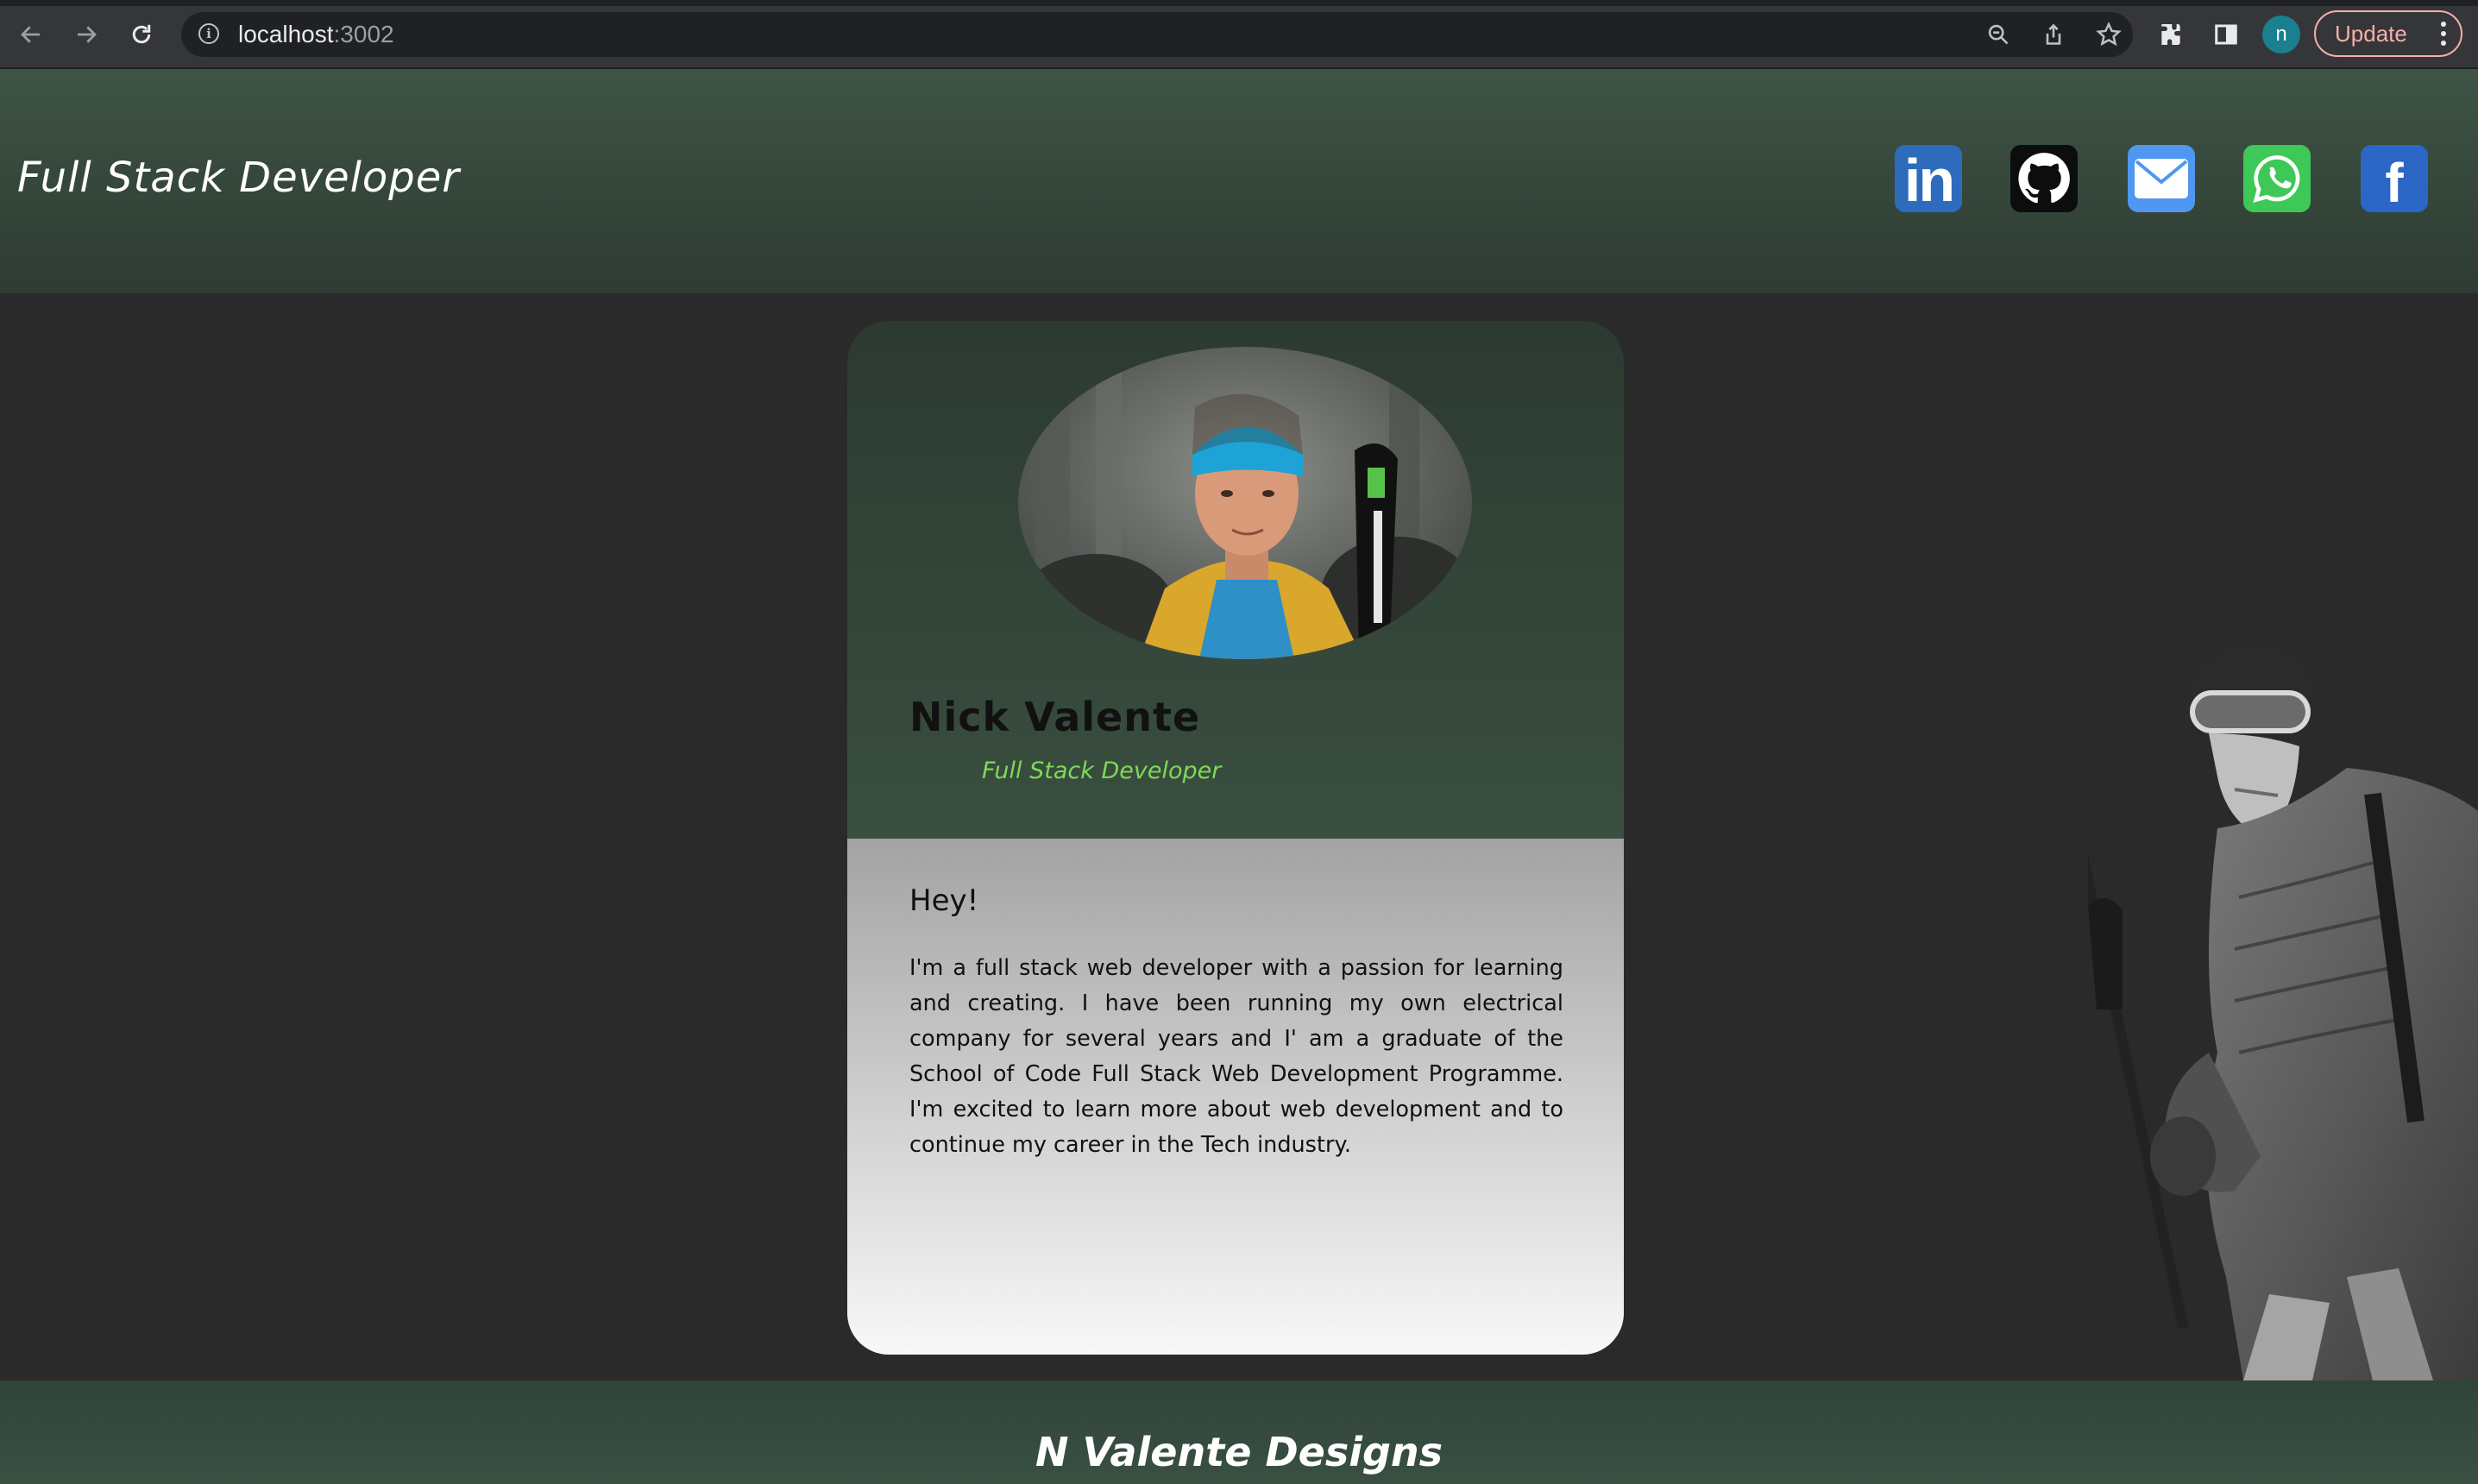 Image resolution: width=2478 pixels, height=1484 pixels. I want to click on mail-icon, so click(2161, 178).